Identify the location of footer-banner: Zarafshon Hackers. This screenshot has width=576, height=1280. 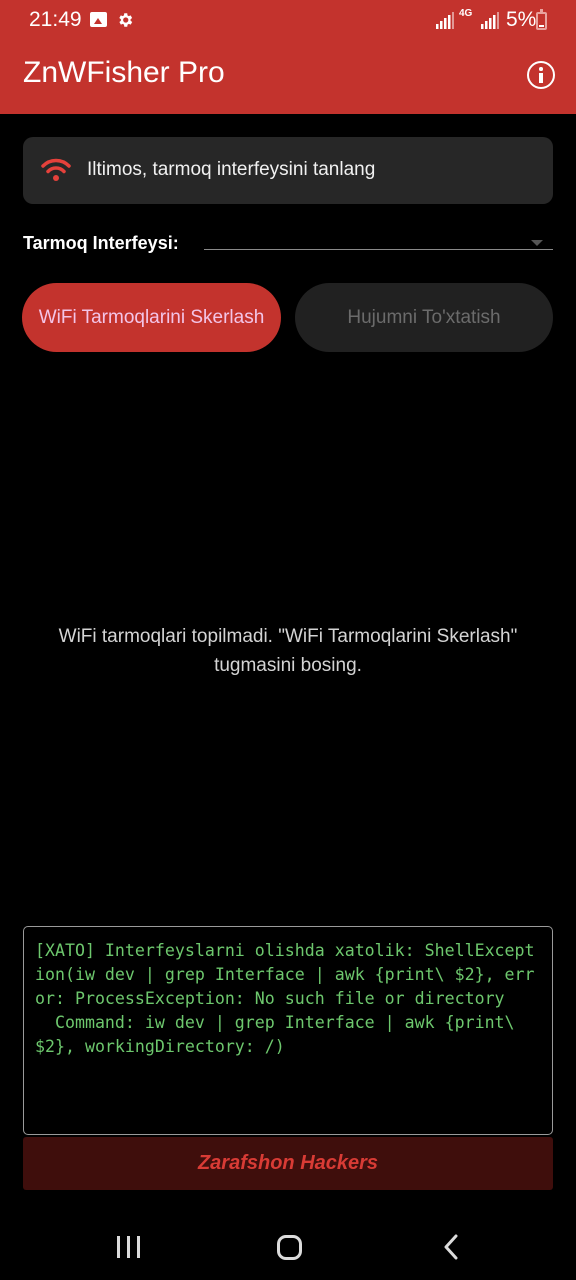
(288, 1163).